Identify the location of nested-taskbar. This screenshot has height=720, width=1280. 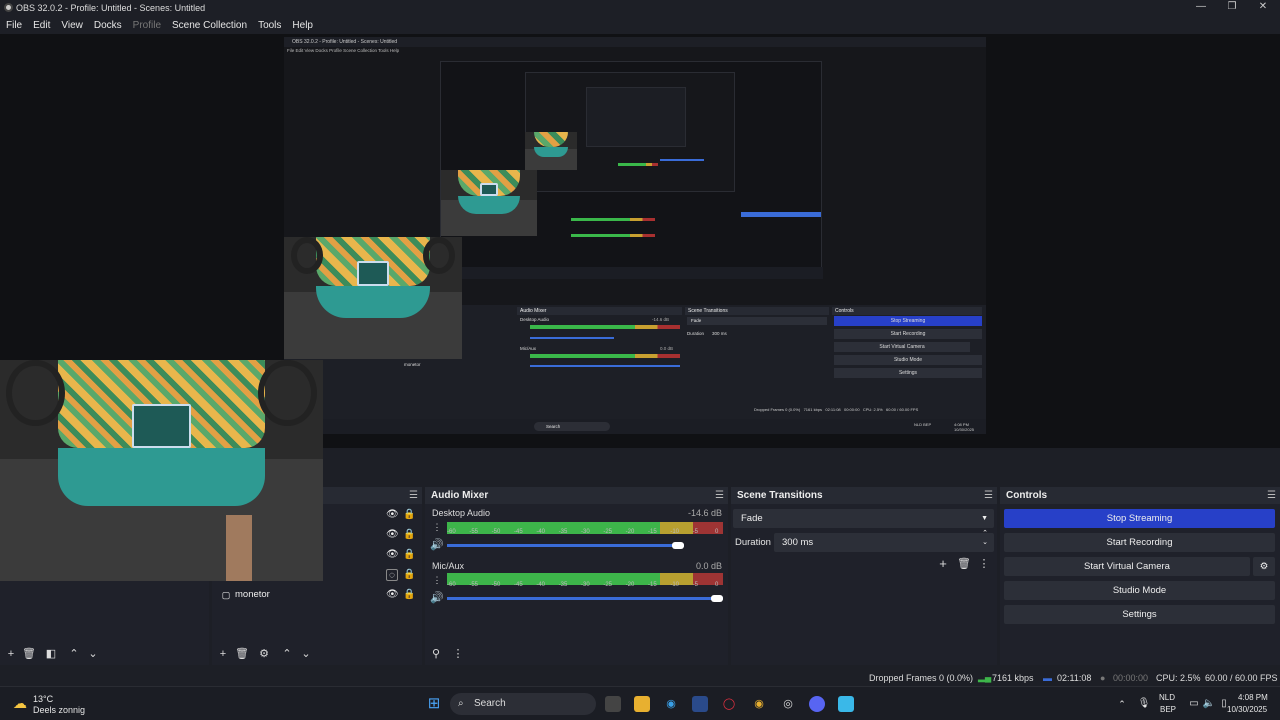
(632, 273).